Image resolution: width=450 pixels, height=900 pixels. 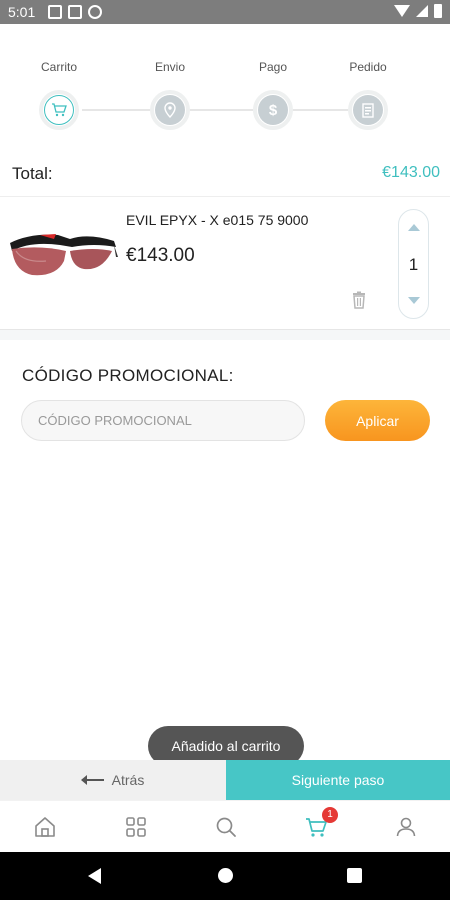 I want to click on back-button: Atrás, so click(x=113, y=780).